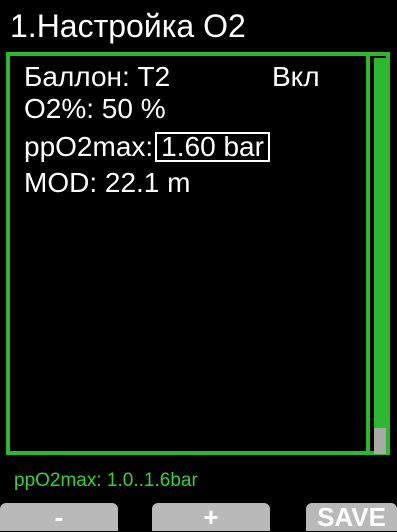 The width and height of the screenshot is (397, 532). I want to click on ppo2max-label: ppO2max:, so click(89, 146).